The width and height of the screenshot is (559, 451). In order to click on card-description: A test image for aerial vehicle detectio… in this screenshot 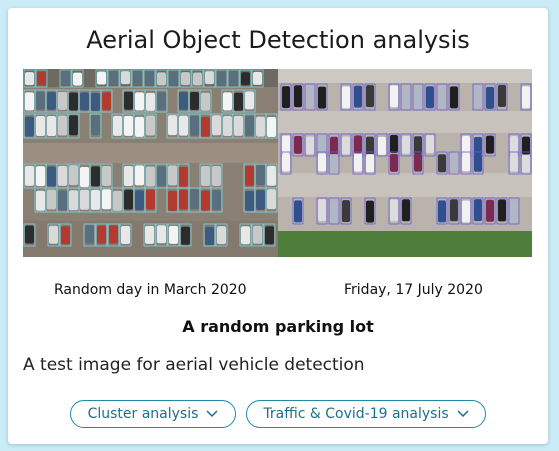, I will do `click(194, 365)`.